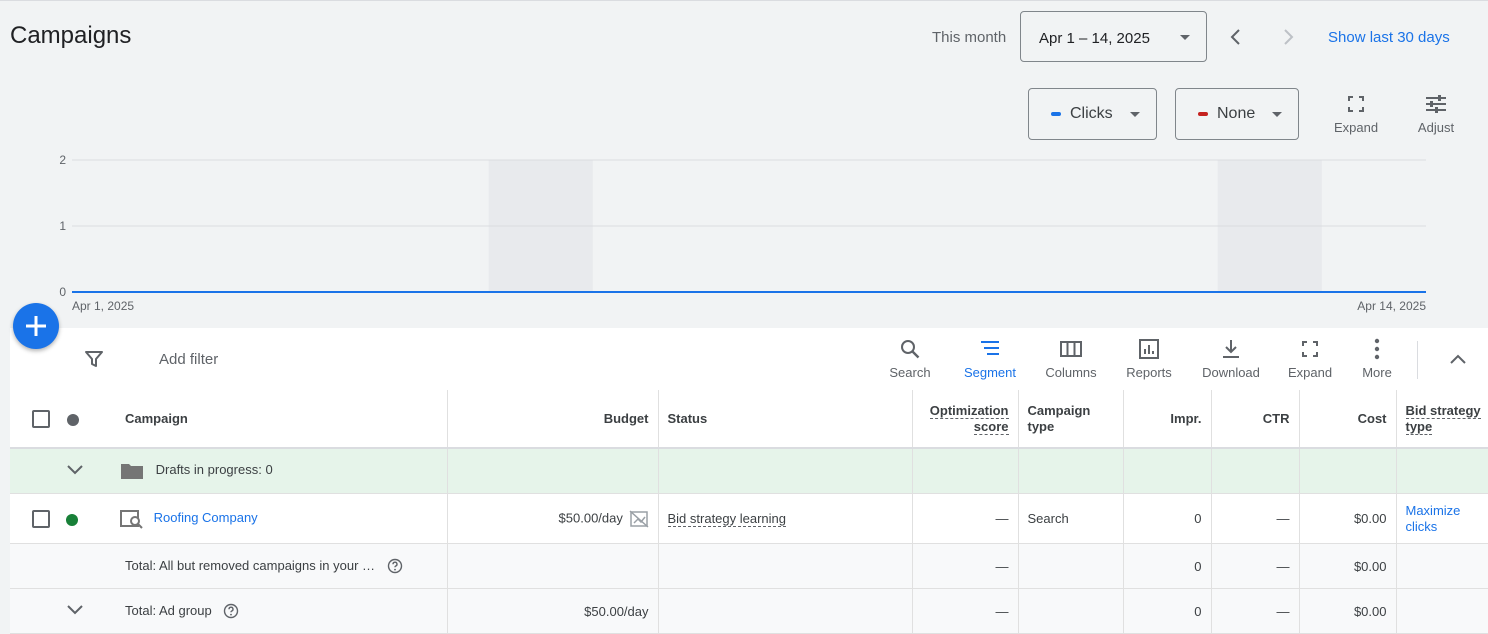  What do you see at coordinates (1441, 419) in the screenshot?
I see `col-header-bid-strategy-type: Bid strategy type` at bounding box center [1441, 419].